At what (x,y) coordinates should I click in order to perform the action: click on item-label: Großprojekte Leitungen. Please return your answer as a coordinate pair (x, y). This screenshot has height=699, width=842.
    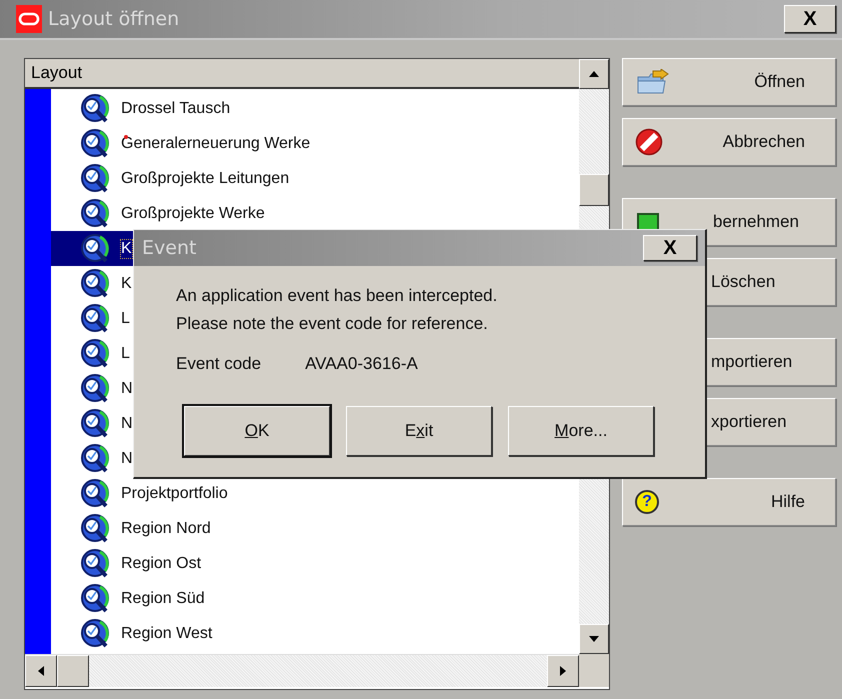
    Looking at the image, I should click on (205, 179).